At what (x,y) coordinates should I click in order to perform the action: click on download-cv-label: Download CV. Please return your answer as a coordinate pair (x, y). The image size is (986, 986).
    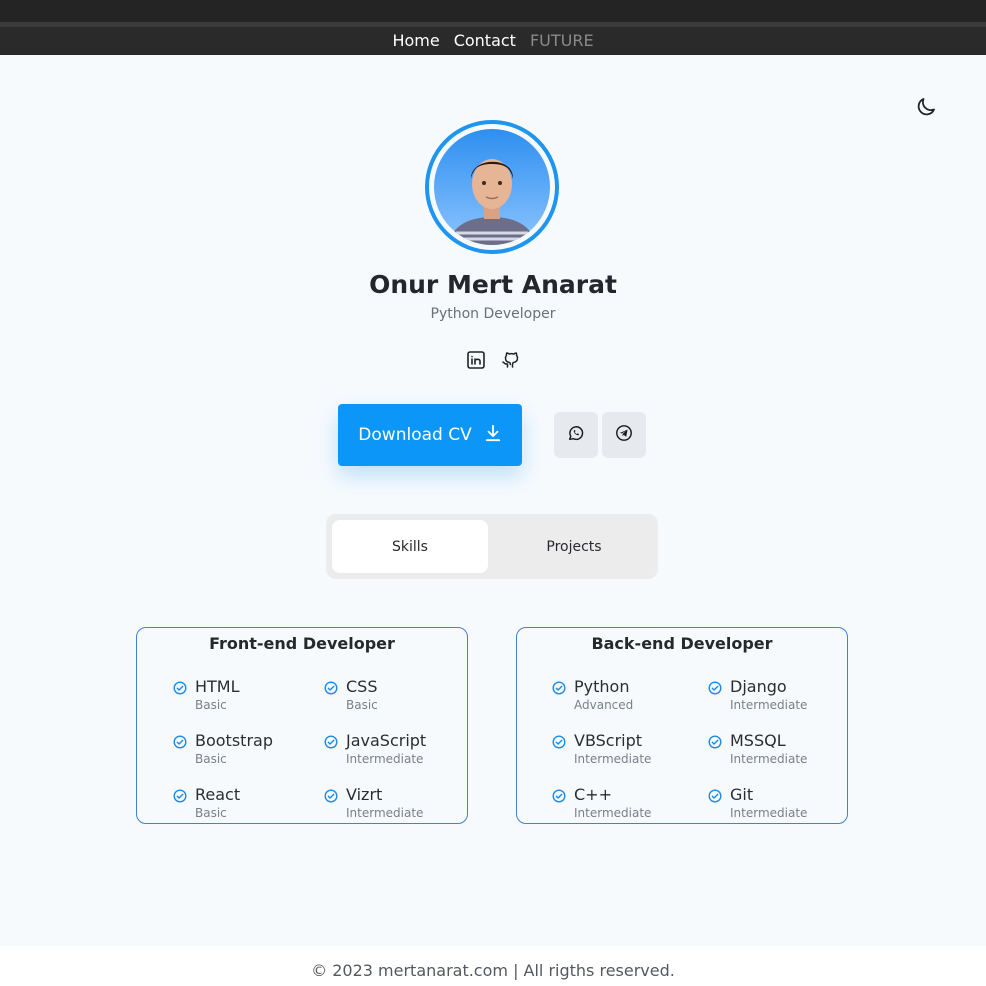
    Looking at the image, I should click on (415, 435).